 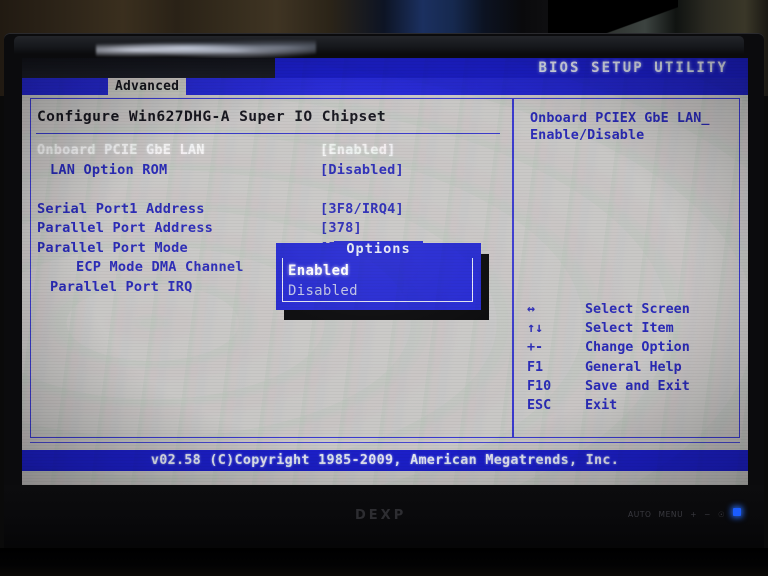 What do you see at coordinates (381, 515) in the screenshot?
I see `monitor-brand-logo: DEXP` at bounding box center [381, 515].